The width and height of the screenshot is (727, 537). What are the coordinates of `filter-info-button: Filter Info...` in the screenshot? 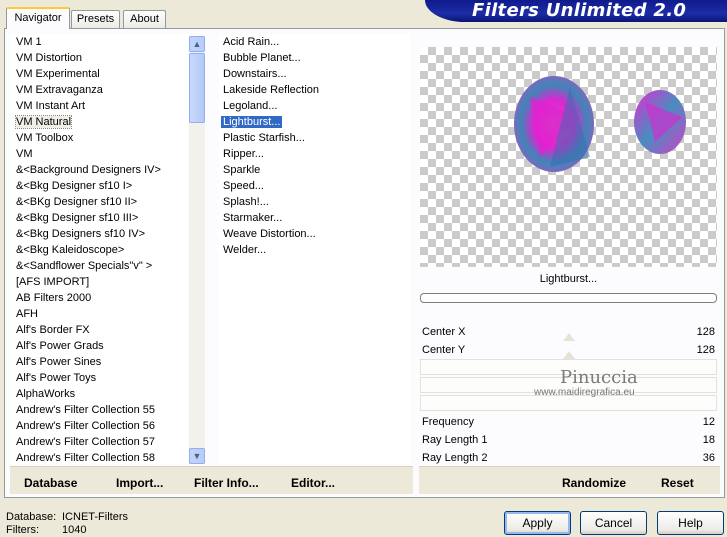 It's located at (226, 483).